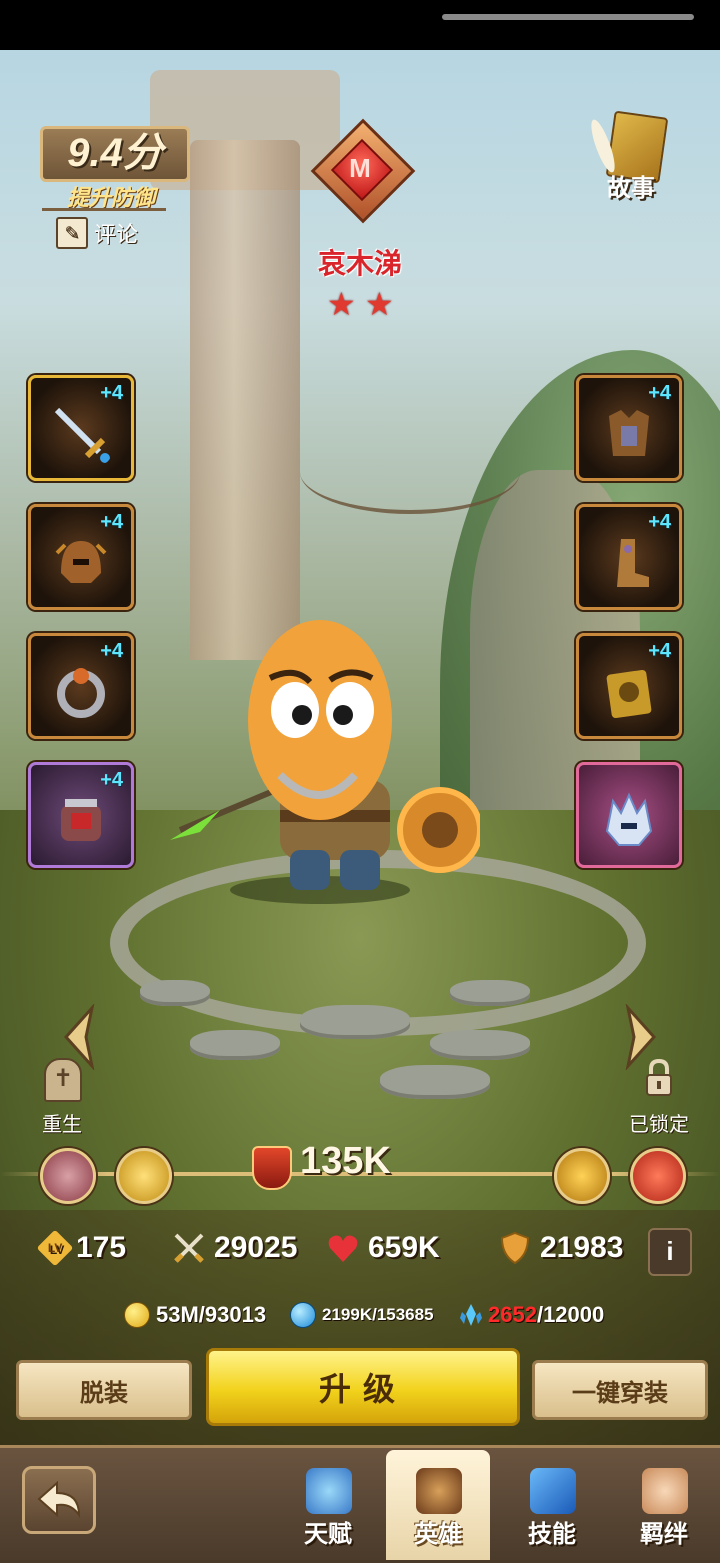 This screenshot has width=720, height=1563. What do you see at coordinates (439, 1491) in the screenshot?
I see `hero-helmet-icon` at bounding box center [439, 1491].